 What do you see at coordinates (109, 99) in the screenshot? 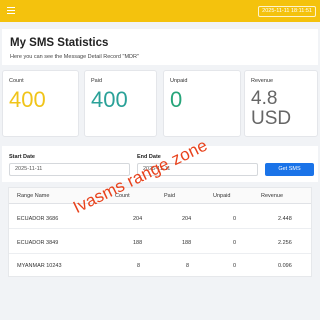
I see `paid-value: 400` at bounding box center [109, 99].